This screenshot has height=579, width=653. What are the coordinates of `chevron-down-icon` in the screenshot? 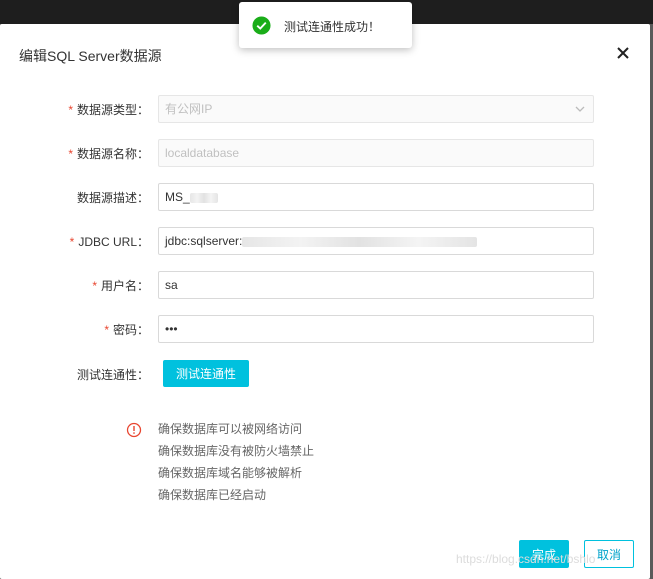 It's located at (580, 109).